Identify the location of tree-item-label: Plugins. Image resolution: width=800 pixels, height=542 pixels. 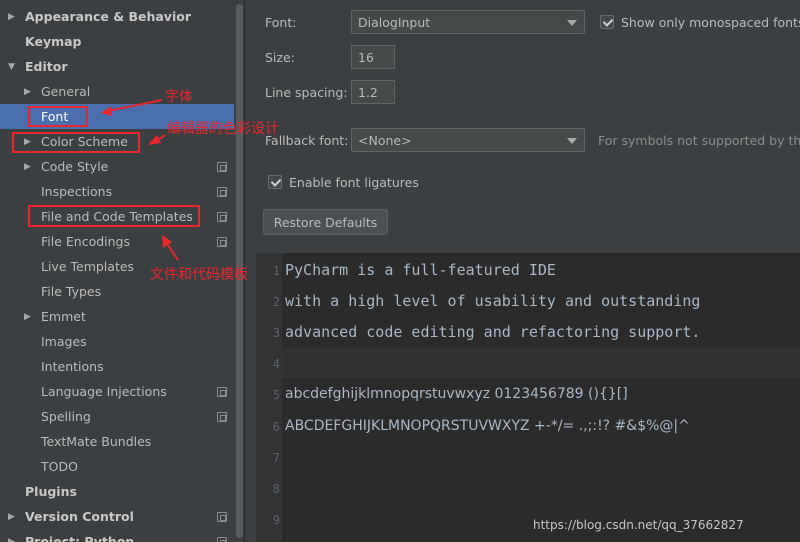
(51, 491).